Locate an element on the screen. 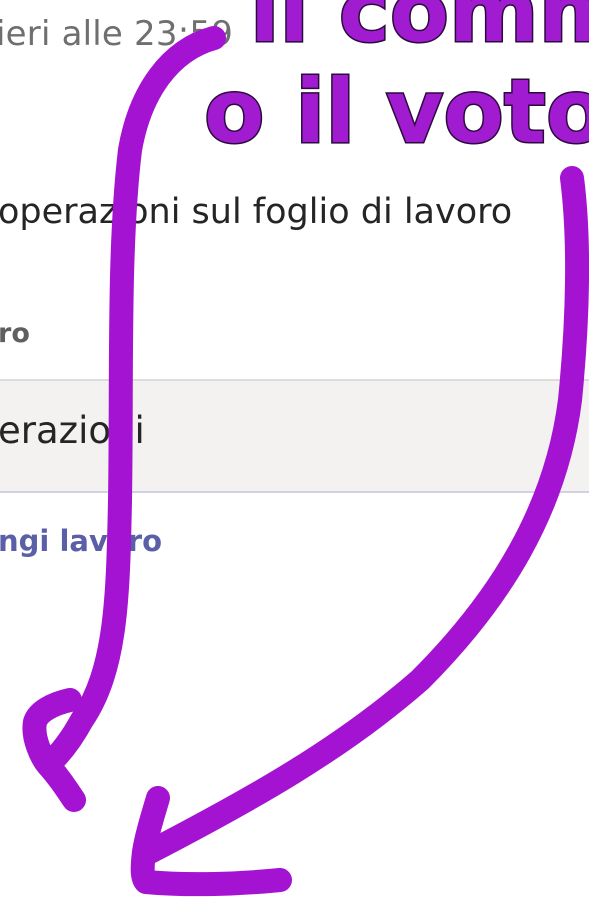 The width and height of the screenshot is (589, 900). attachment-file-row: erazioni is located at coordinates (294, 436).